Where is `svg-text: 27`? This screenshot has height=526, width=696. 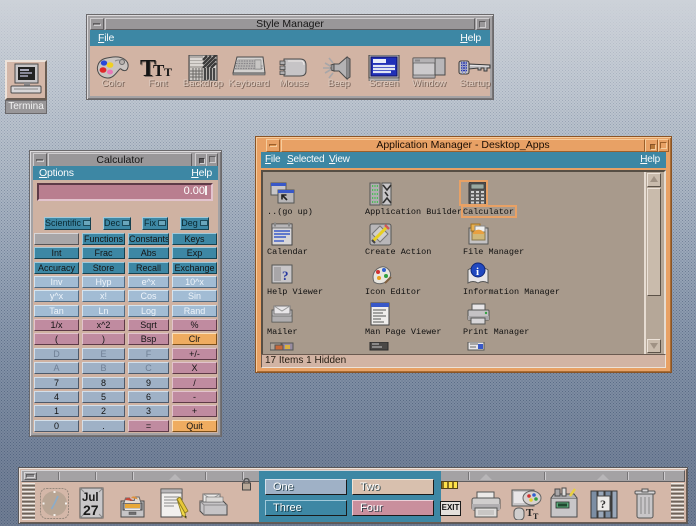
svg-text: 27 is located at coordinates (91, 510).